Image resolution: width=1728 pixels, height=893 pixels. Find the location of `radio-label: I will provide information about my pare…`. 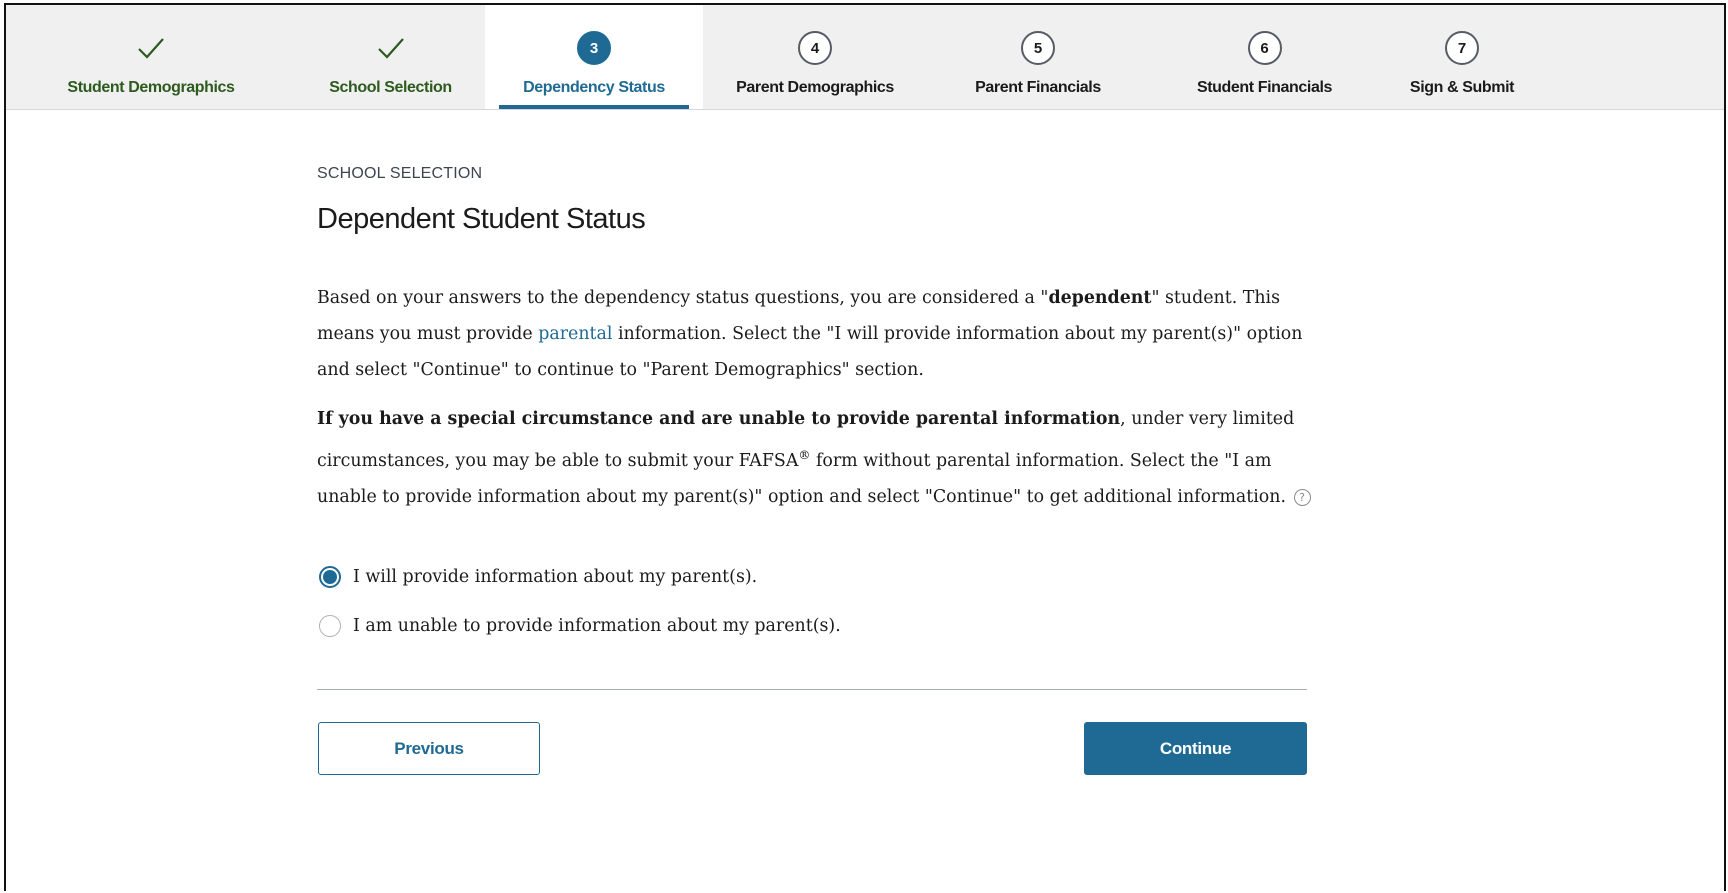

radio-label: I will provide information about my pare… is located at coordinates (555, 577).